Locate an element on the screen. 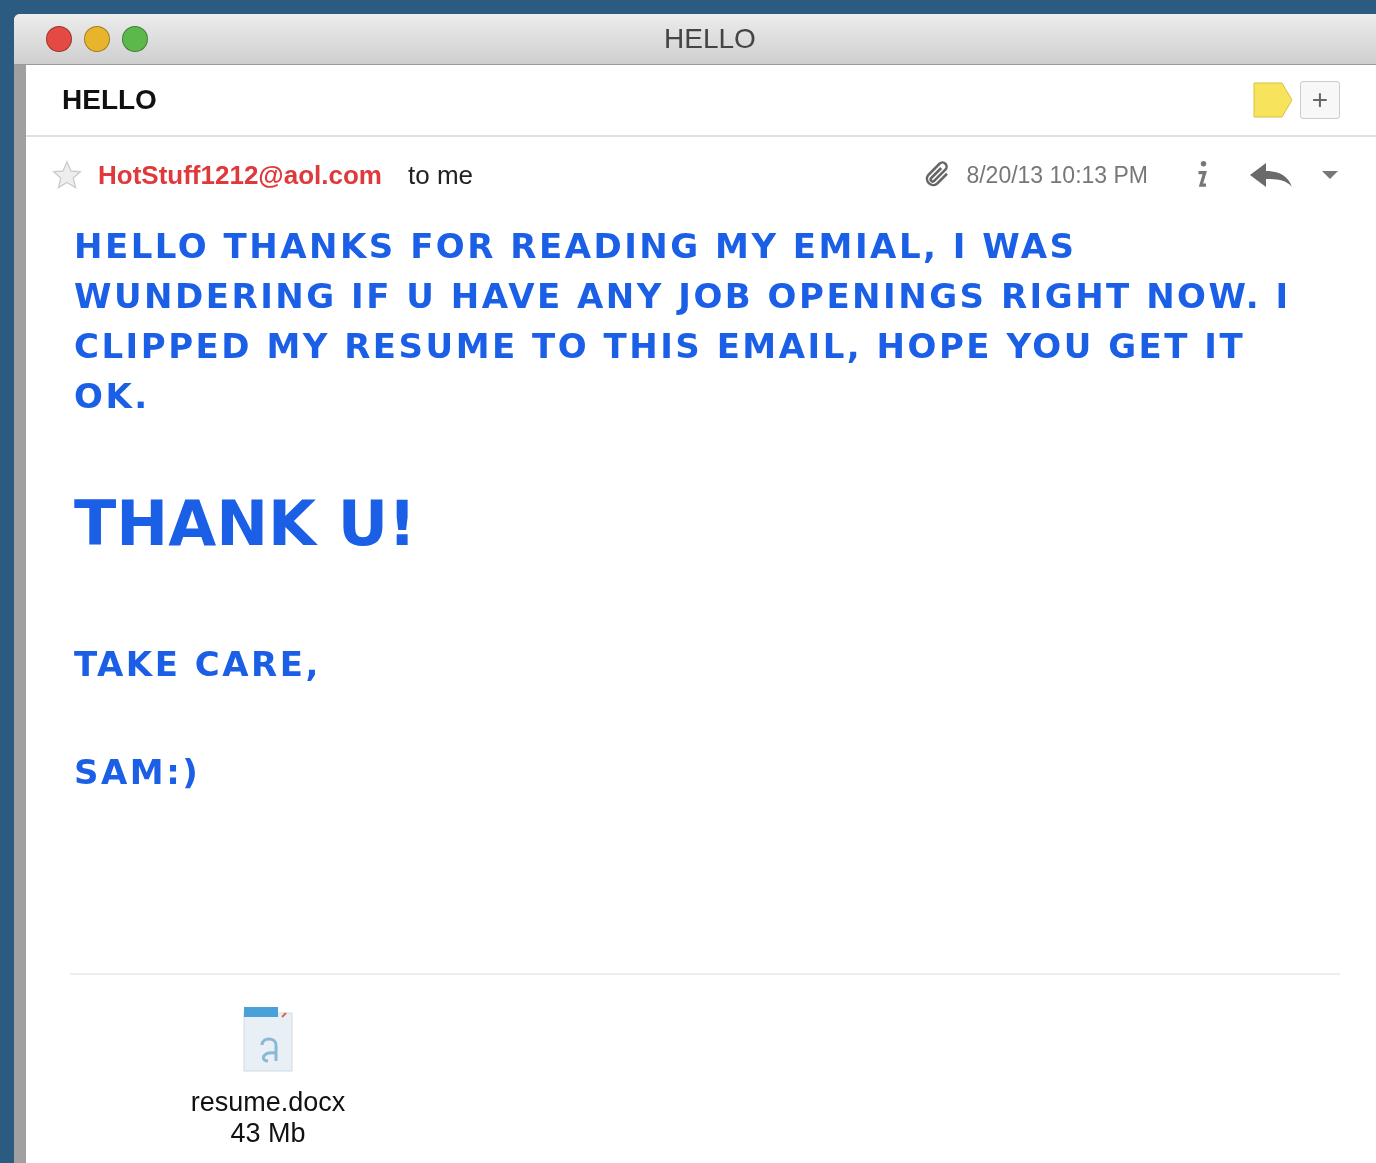 The height and width of the screenshot is (1163, 1376). reply-icon is located at coordinates (1271, 175).